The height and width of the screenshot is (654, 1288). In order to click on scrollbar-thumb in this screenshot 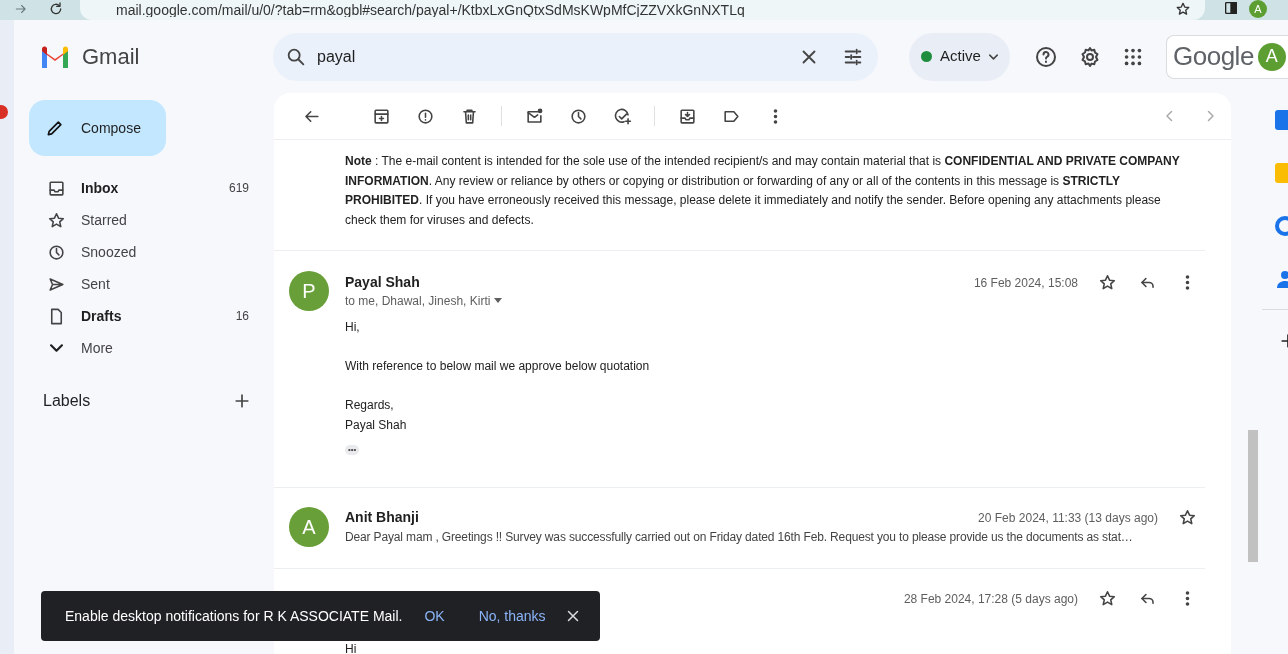, I will do `click(1253, 496)`.